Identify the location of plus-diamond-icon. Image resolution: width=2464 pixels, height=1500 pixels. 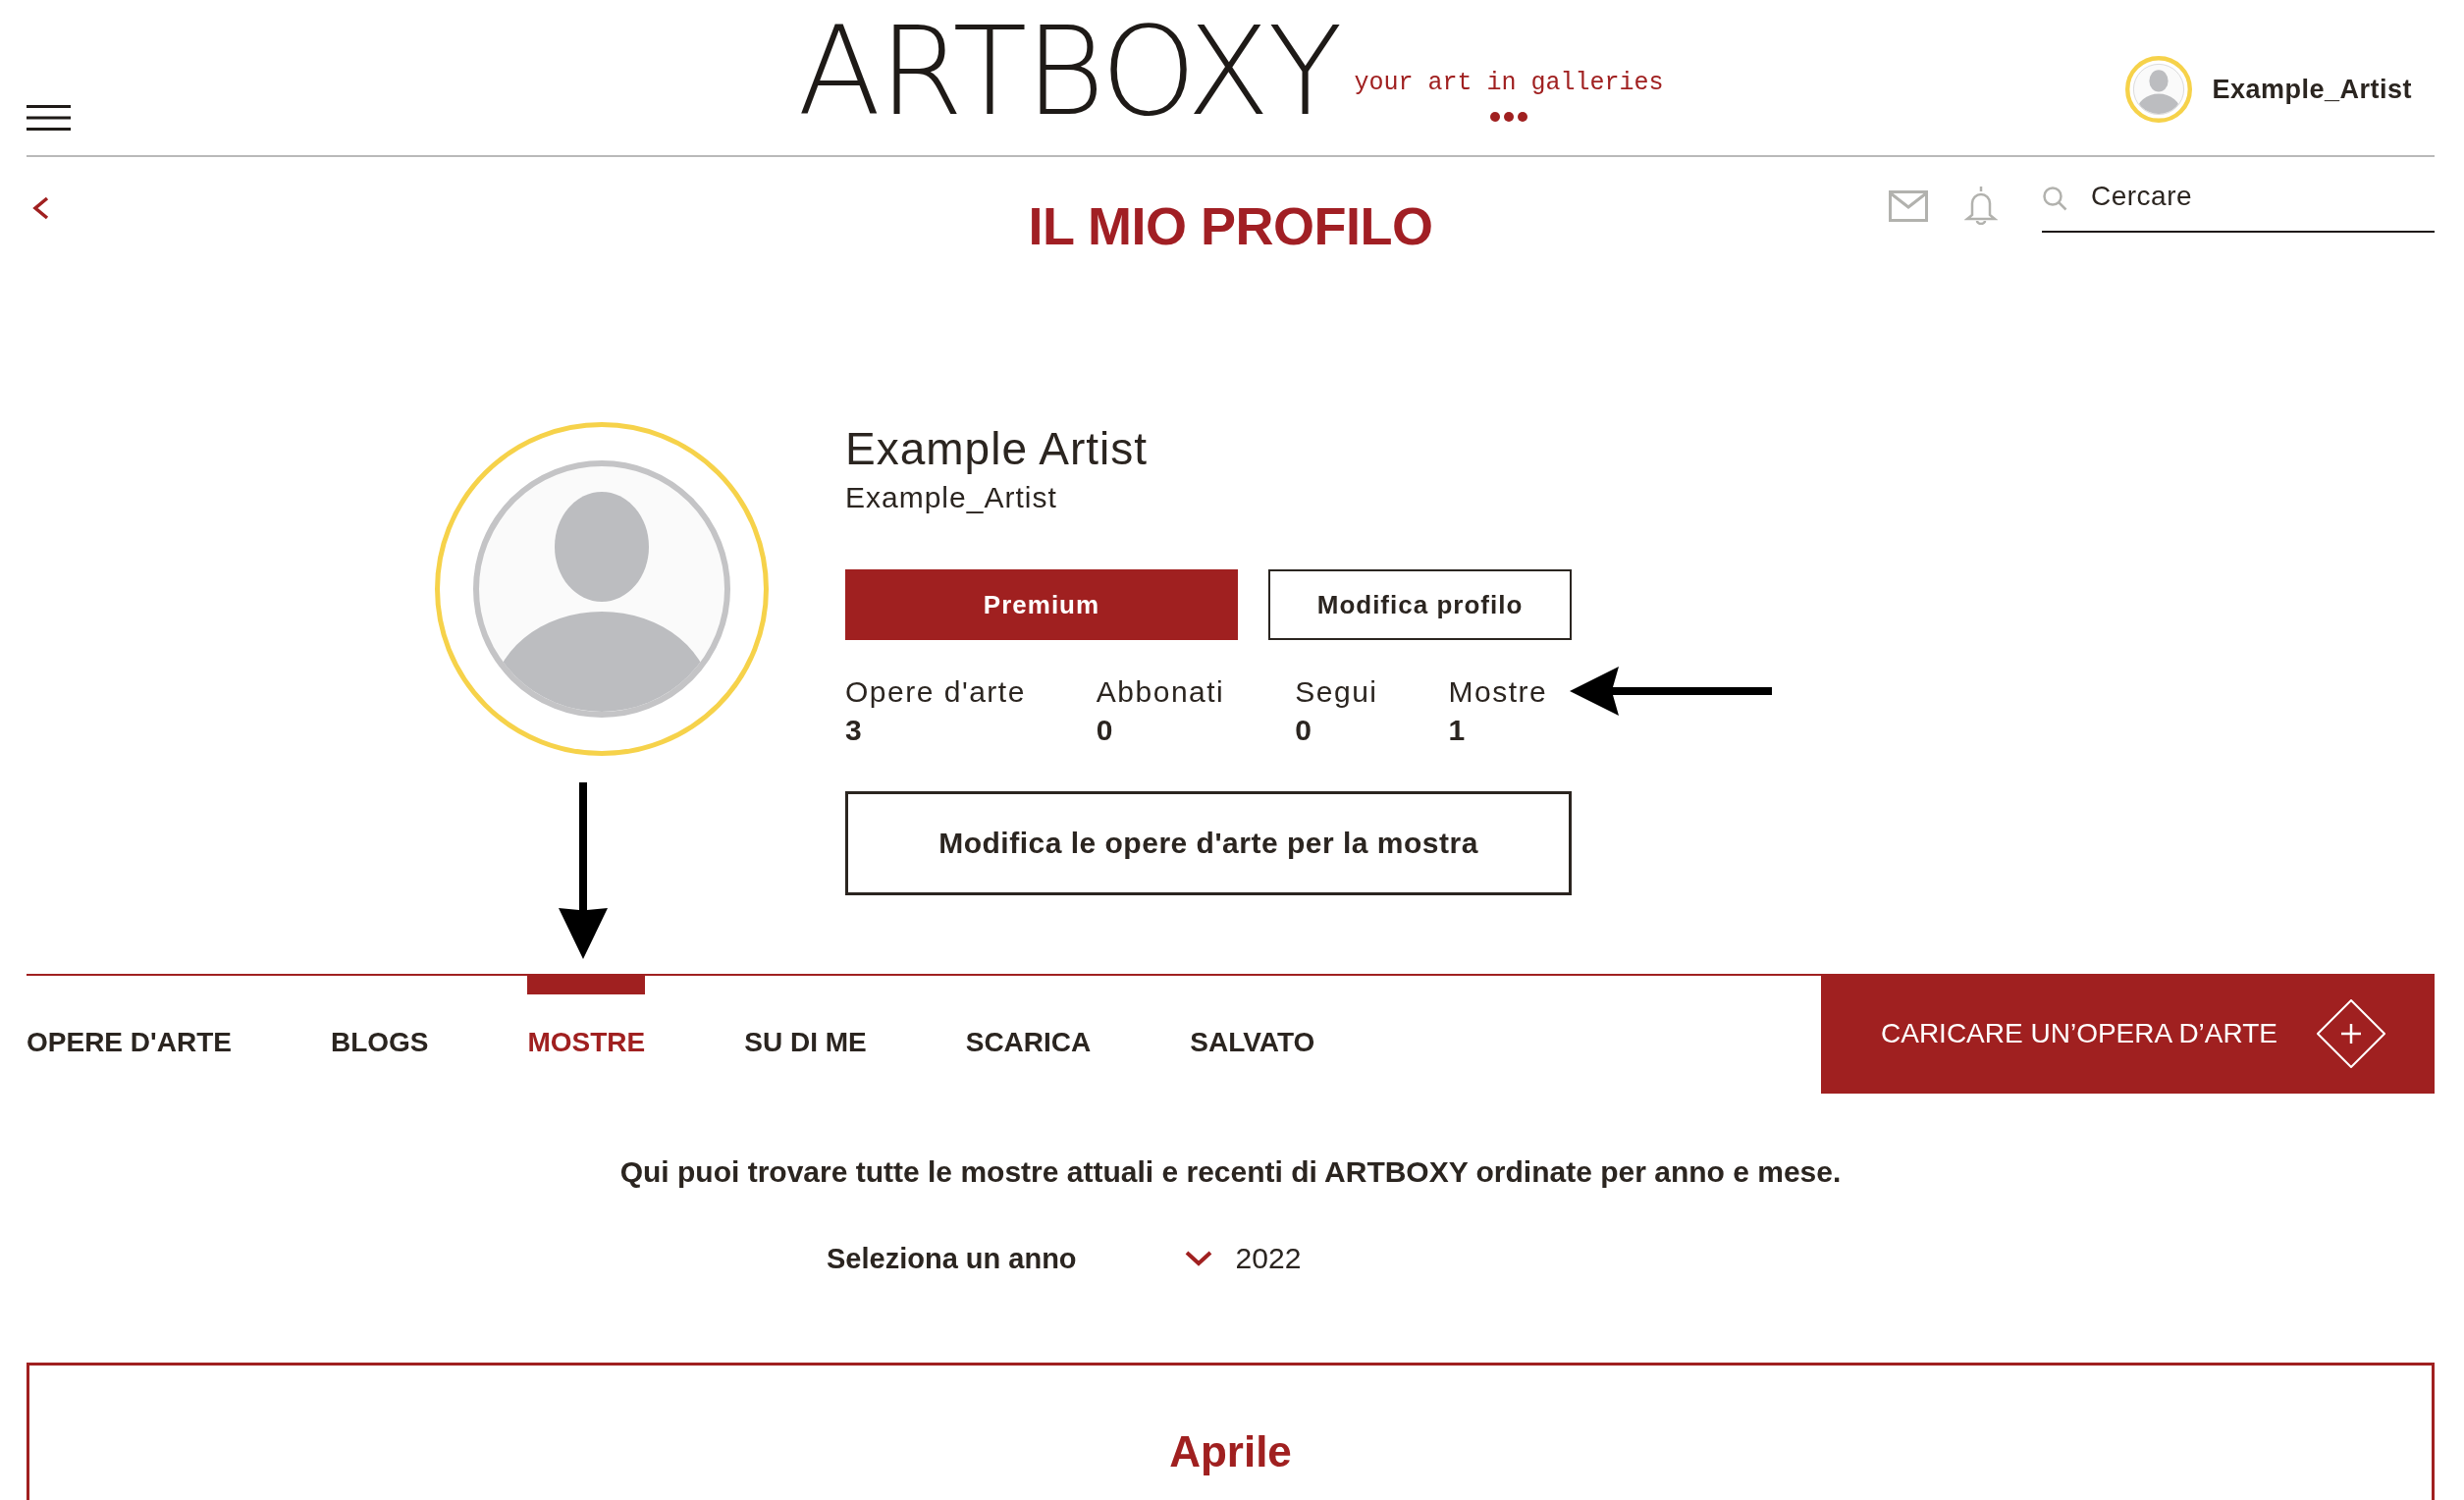
(2351, 1033).